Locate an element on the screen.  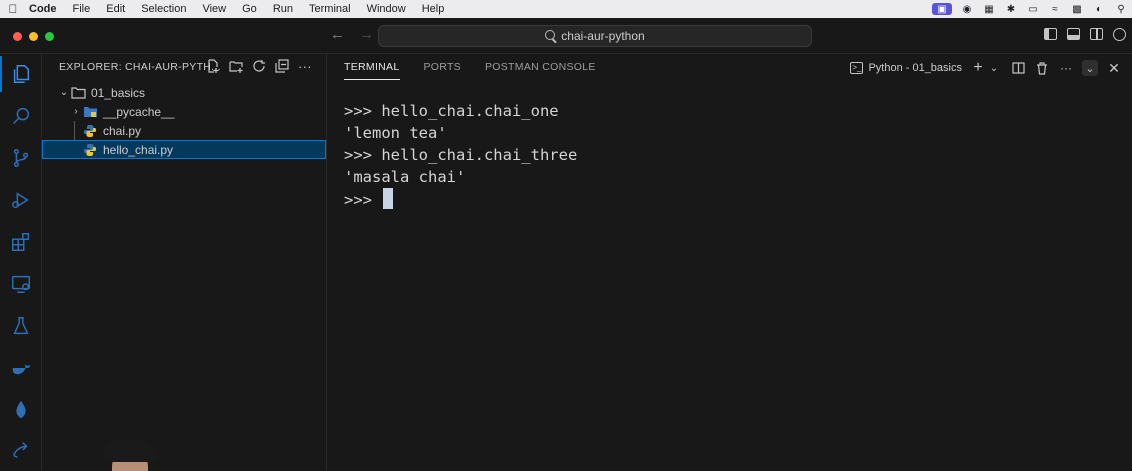
menu-help: Help is located at coordinates (434, 9).